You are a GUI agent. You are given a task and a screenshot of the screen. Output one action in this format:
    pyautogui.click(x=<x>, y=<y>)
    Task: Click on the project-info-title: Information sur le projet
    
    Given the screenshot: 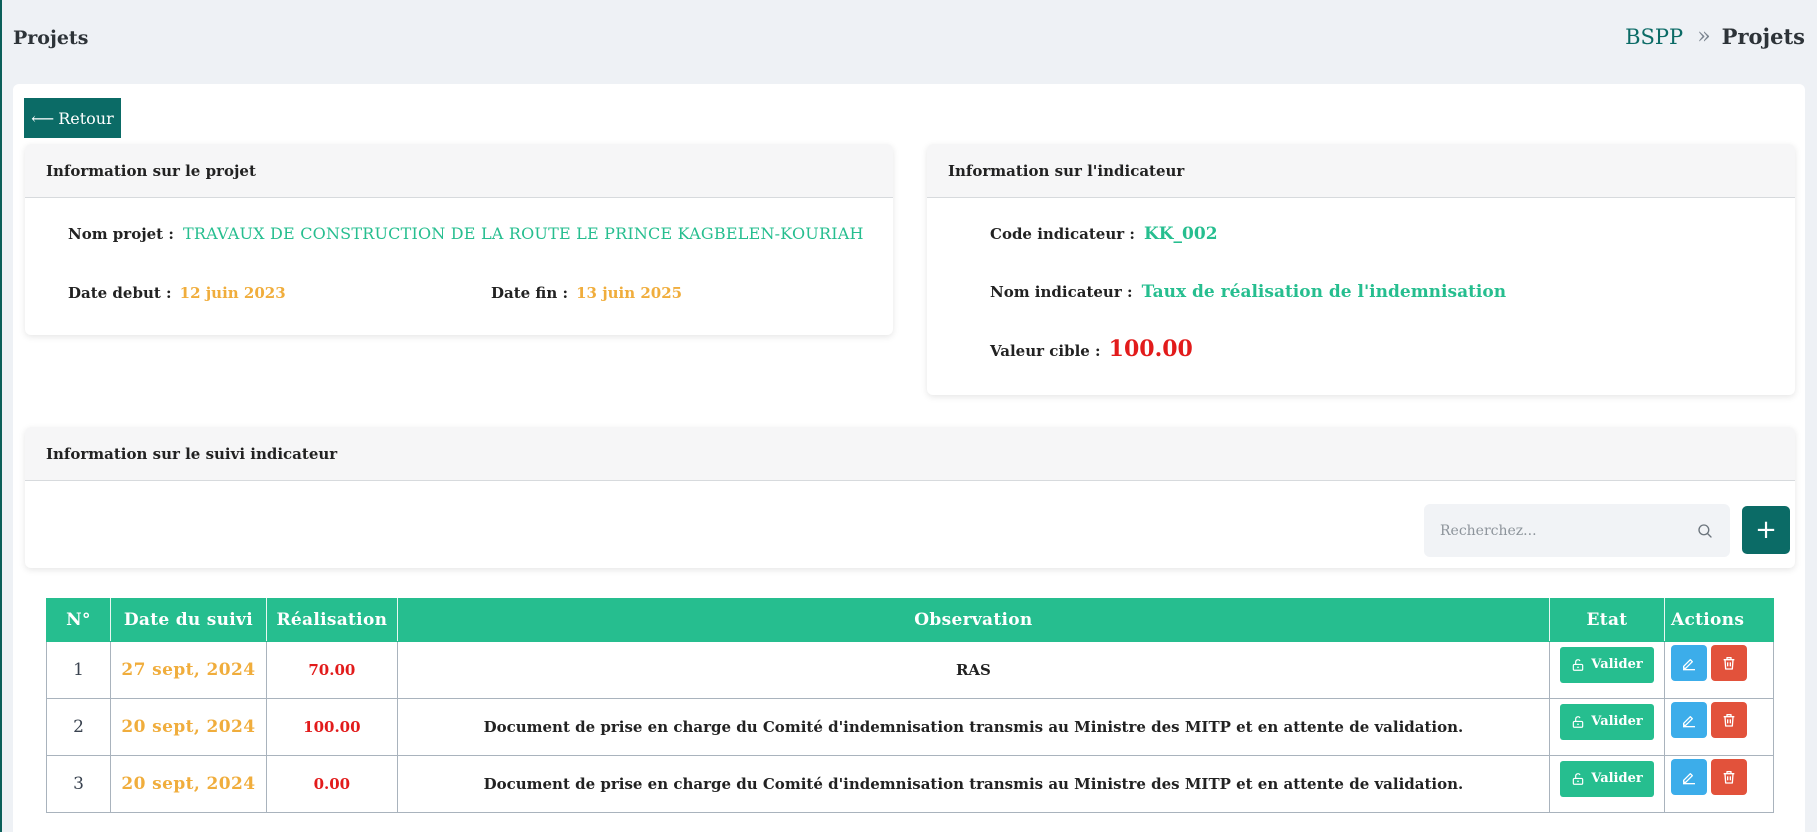 What is the action you would take?
    pyautogui.click(x=459, y=171)
    